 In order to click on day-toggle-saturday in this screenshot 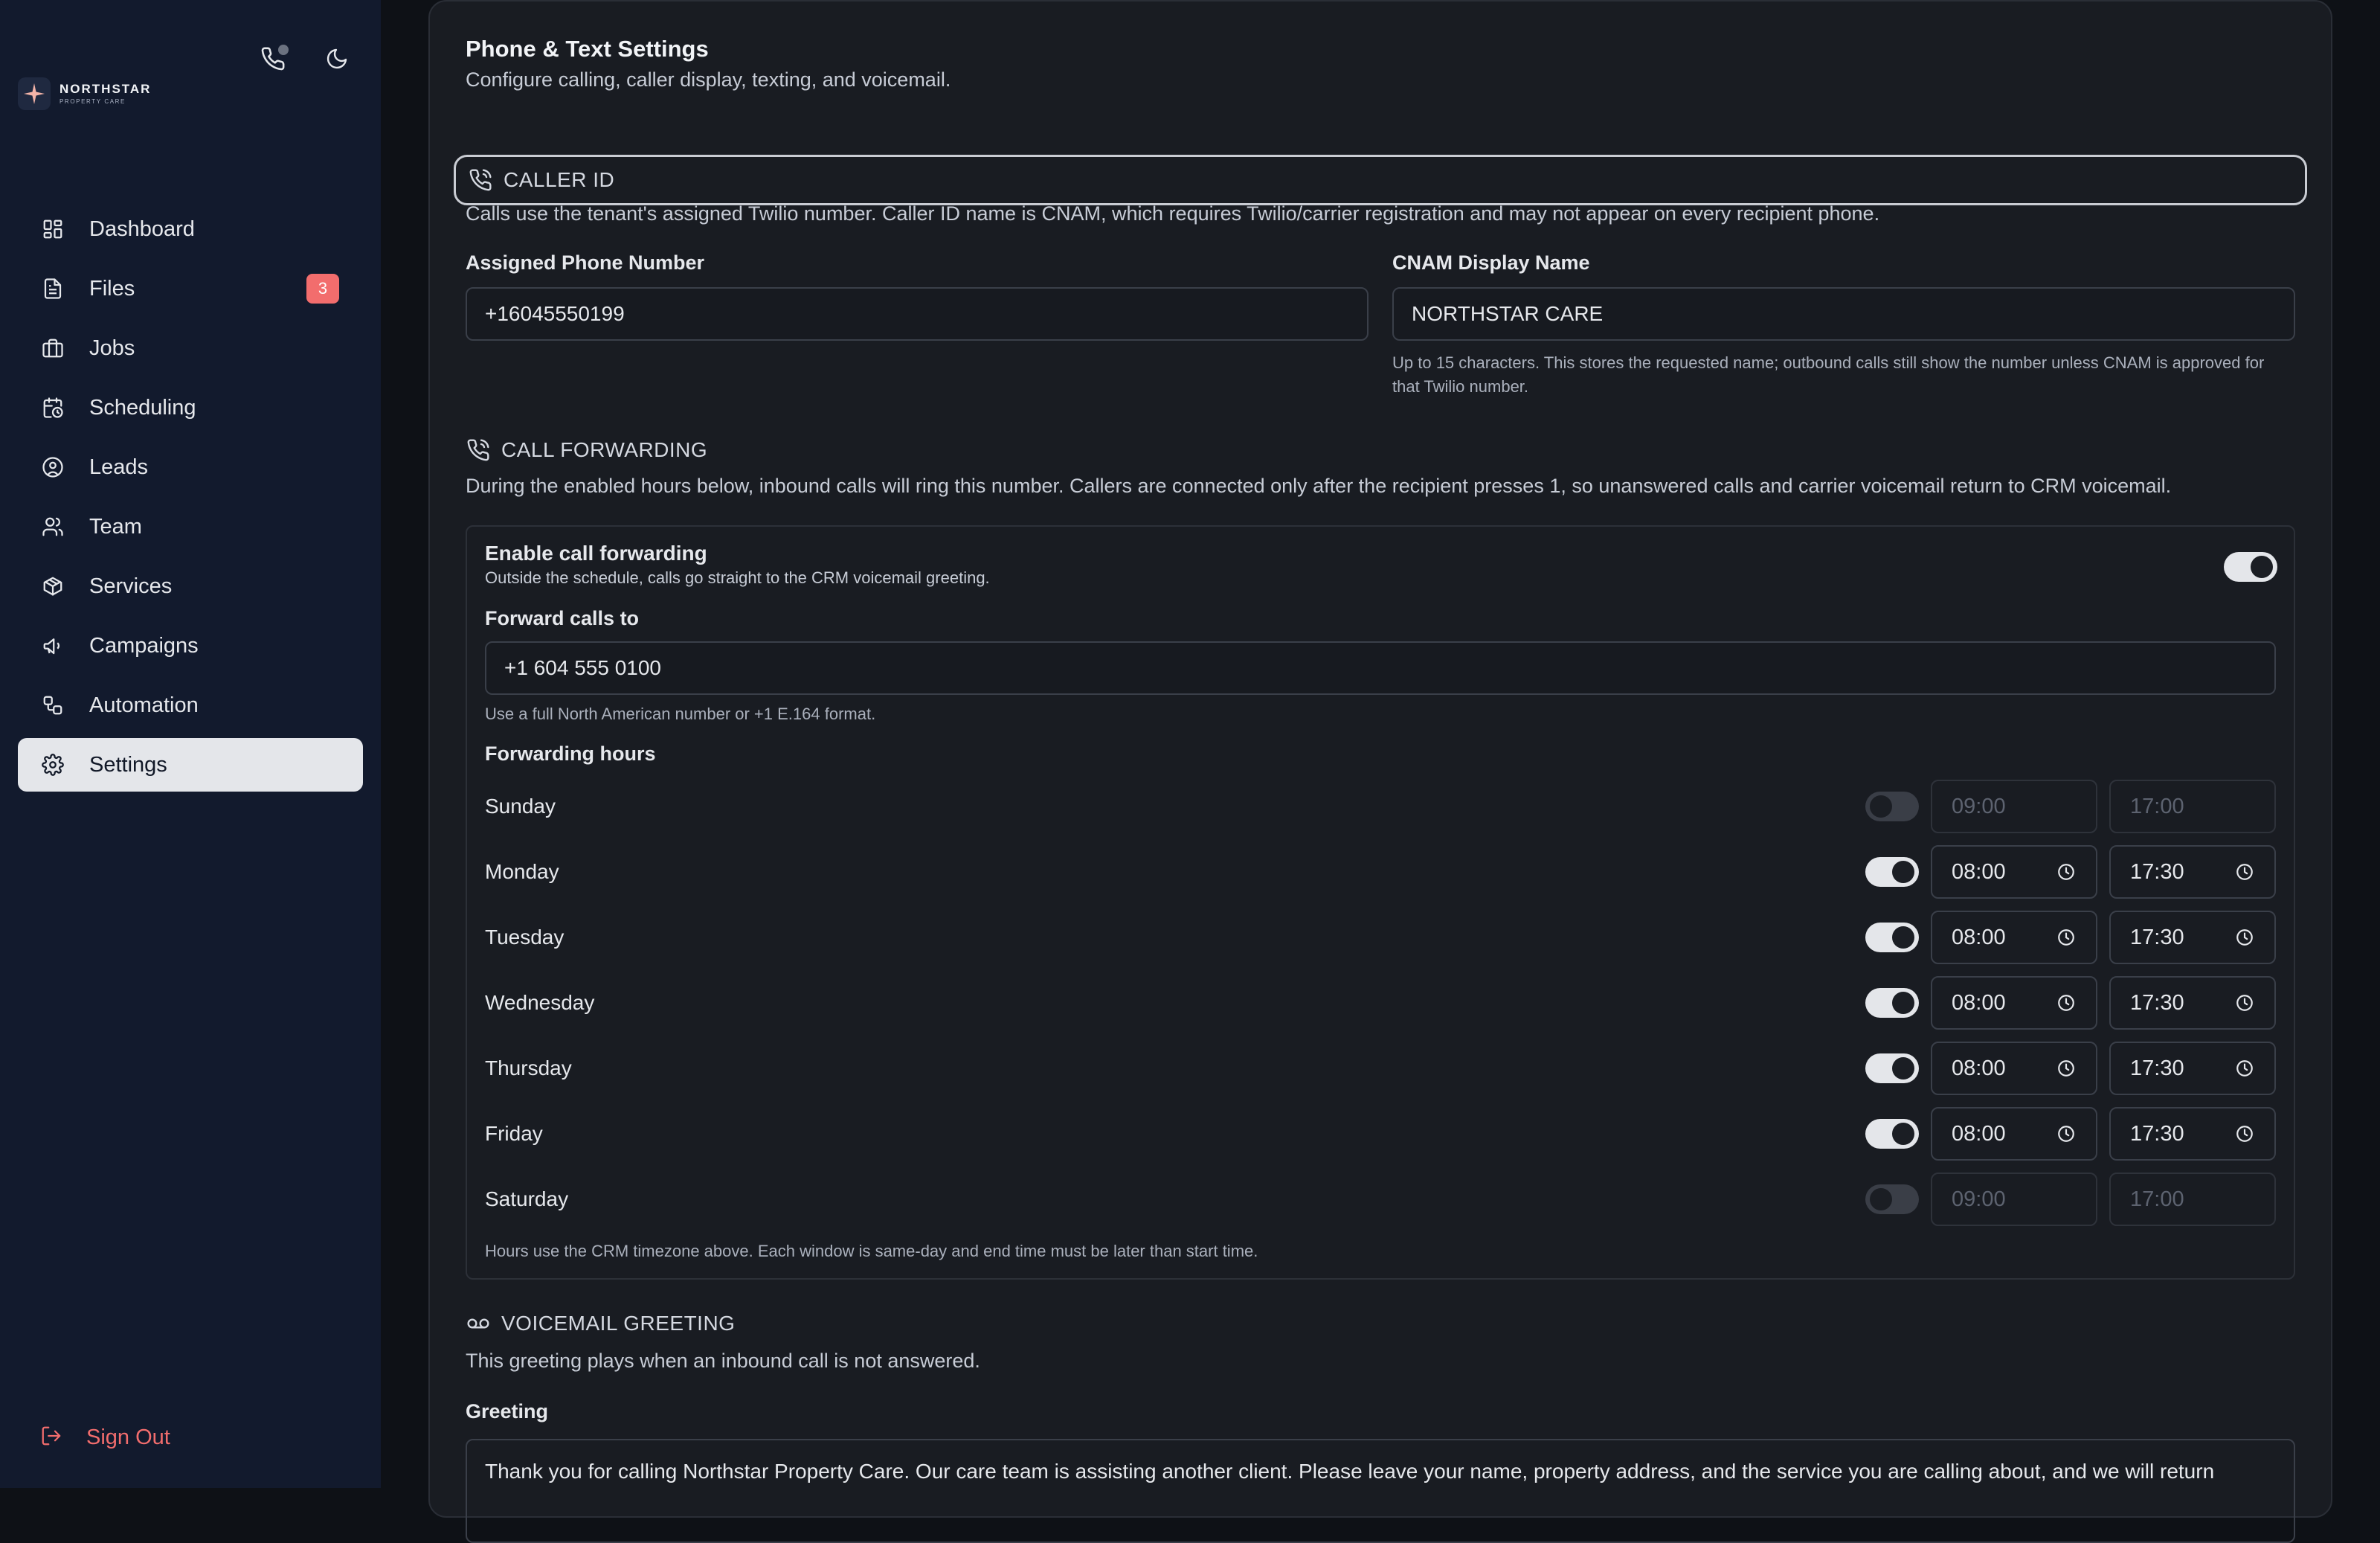, I will do `click(1892, 1199)`.